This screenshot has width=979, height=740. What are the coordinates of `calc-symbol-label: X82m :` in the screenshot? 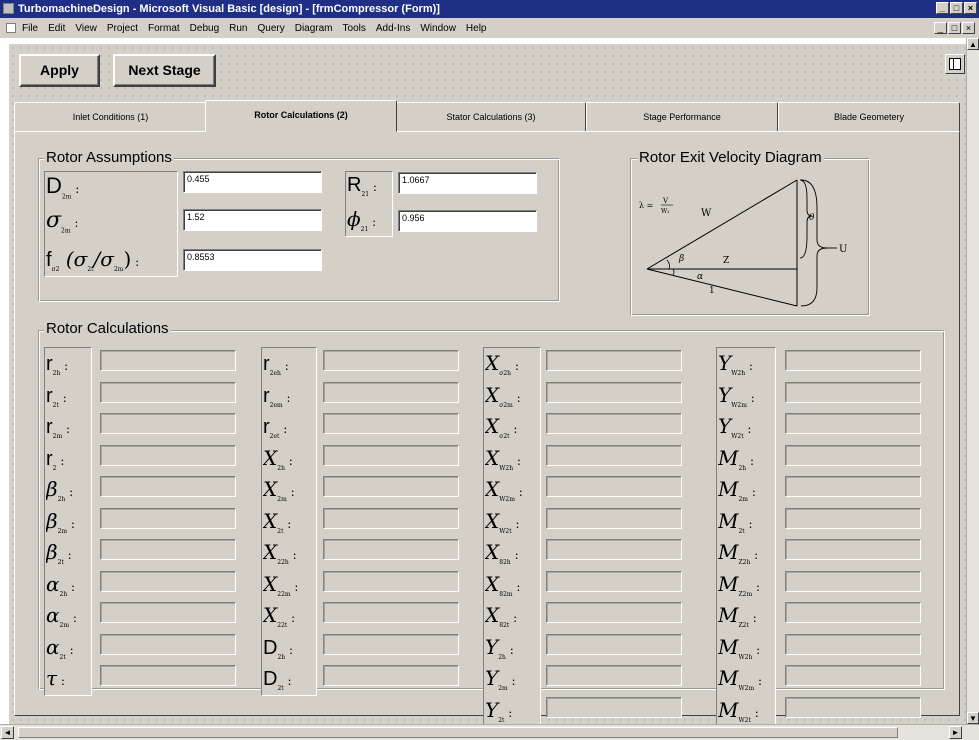 It's located at (503, 584).